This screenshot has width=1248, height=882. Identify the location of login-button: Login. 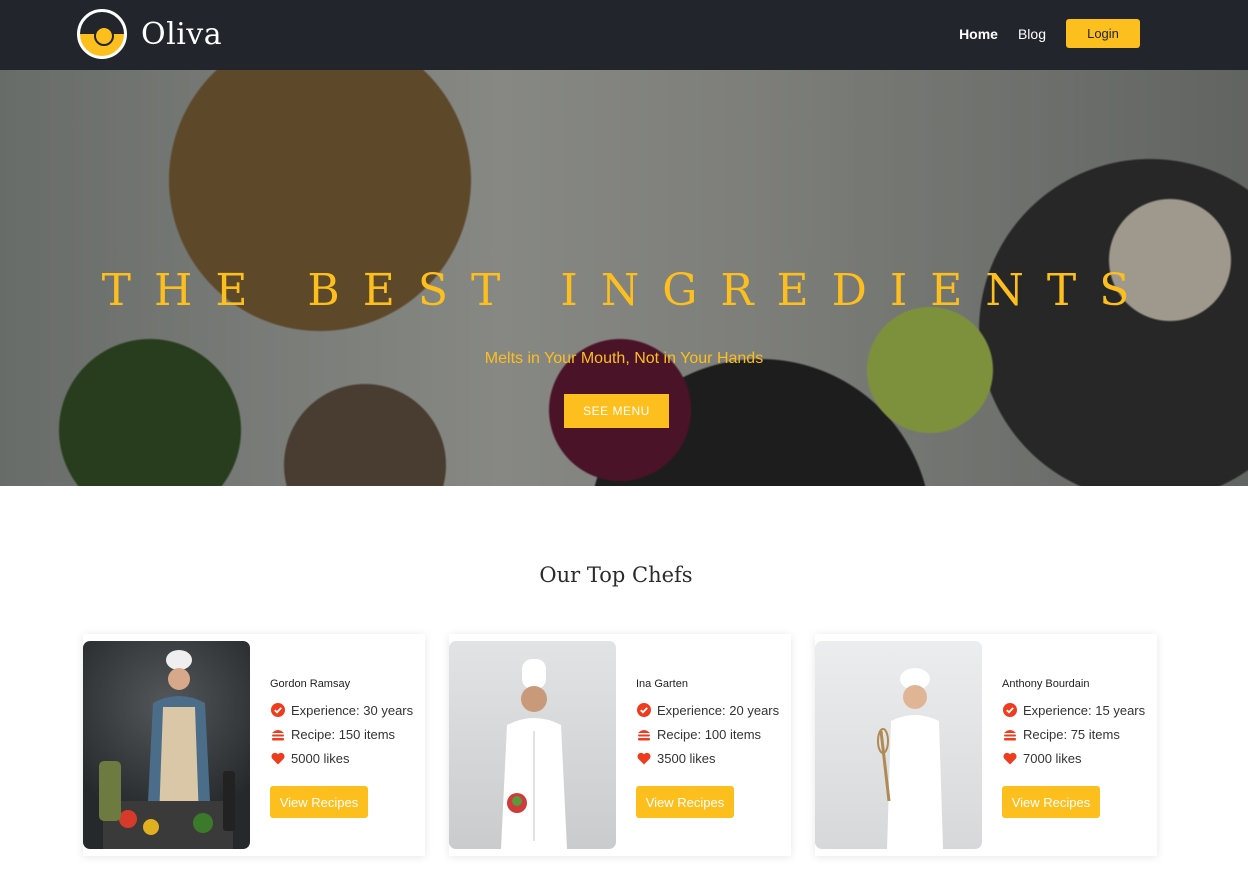
(1103, 33).